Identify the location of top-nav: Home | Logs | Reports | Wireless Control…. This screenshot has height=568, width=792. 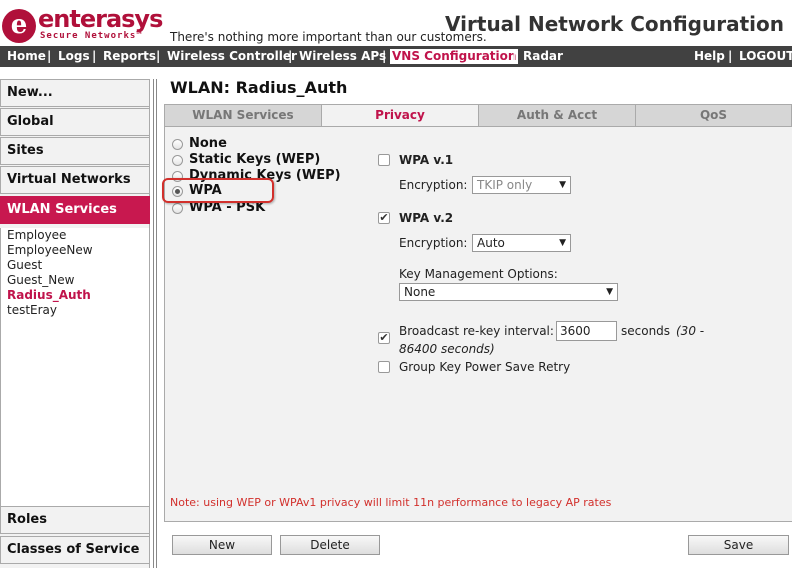
(396, 56).